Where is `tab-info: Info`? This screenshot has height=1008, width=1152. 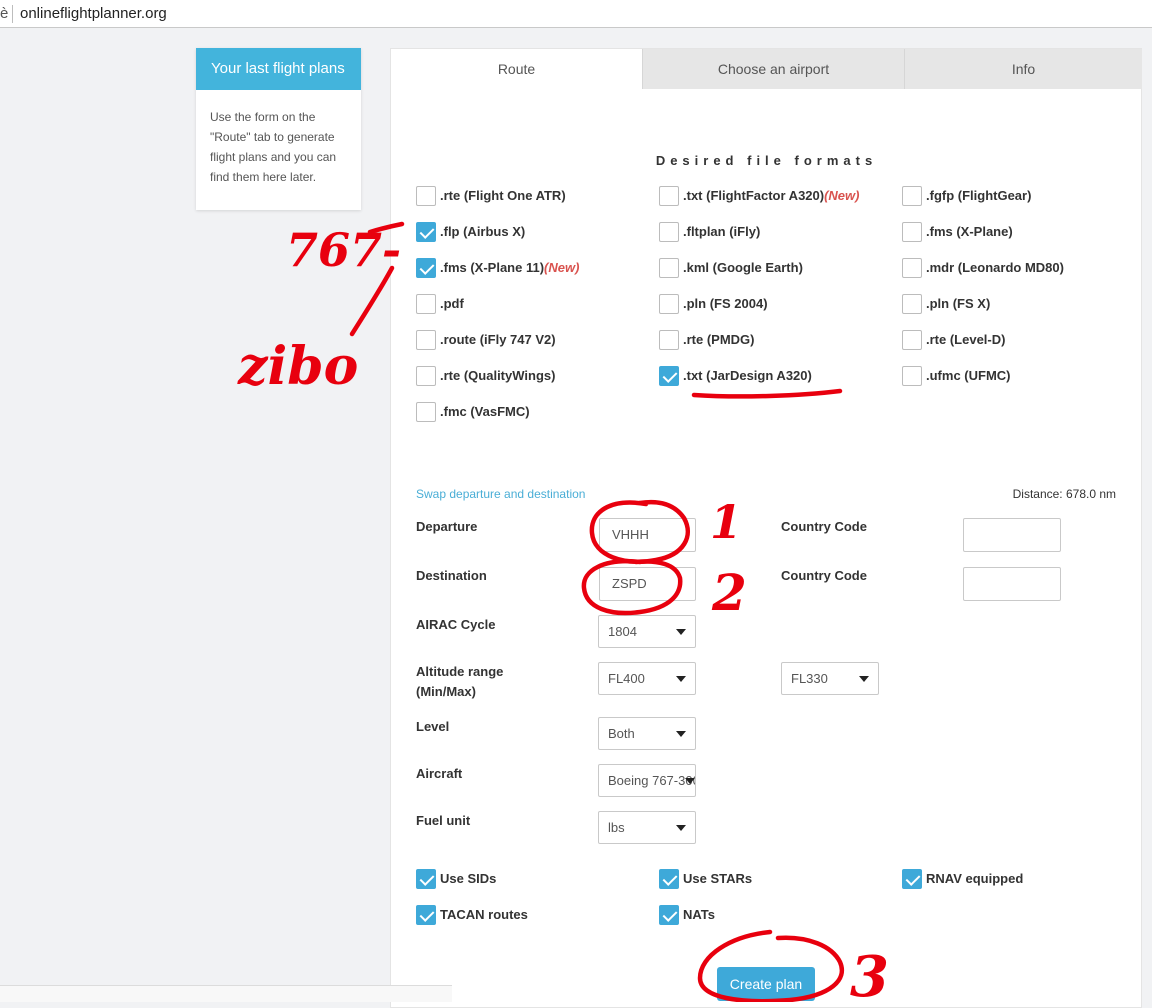 tab-info: Info is located at coordinates (1023, 69).